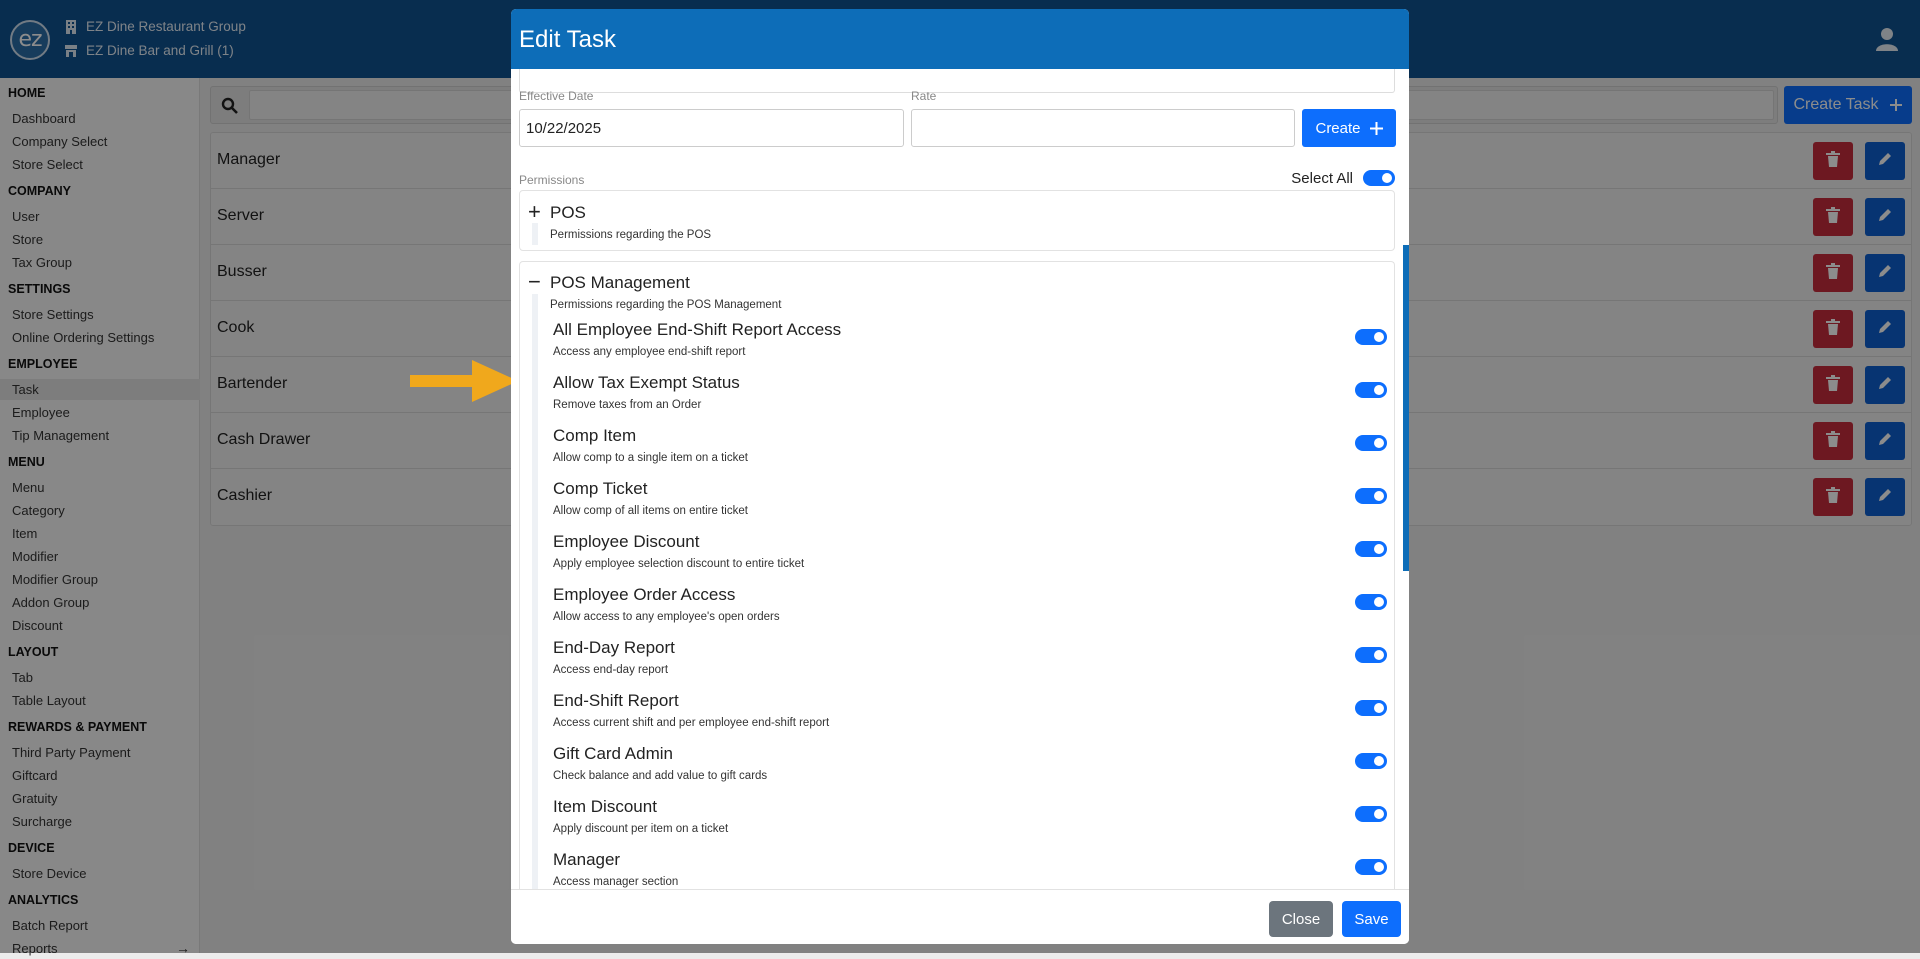 This screenshot has width=1920, height=959. I want to click on permission-title: Employee Discount, so click(626, 541).